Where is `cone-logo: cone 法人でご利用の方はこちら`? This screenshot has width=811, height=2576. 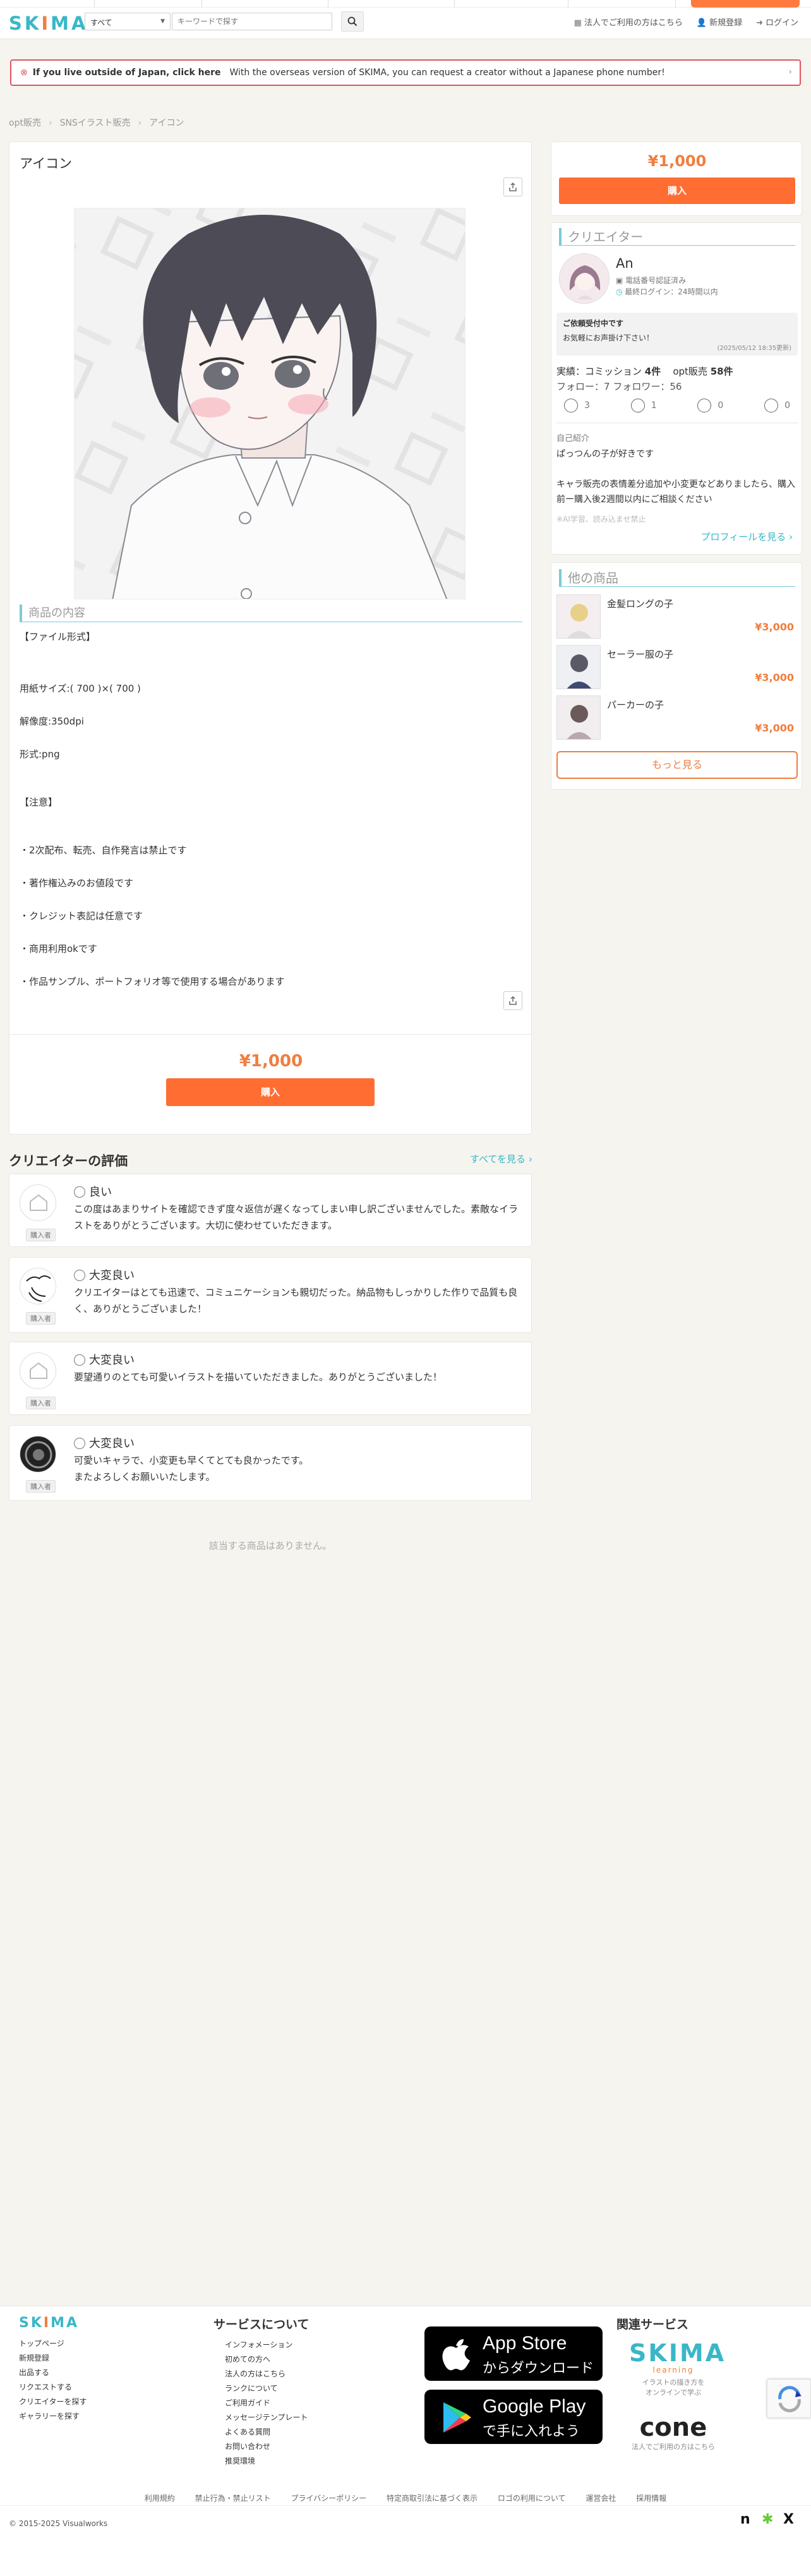 cone-logo: cone 法人でご利用の方はこちら is located at coordinates (673, 2433).